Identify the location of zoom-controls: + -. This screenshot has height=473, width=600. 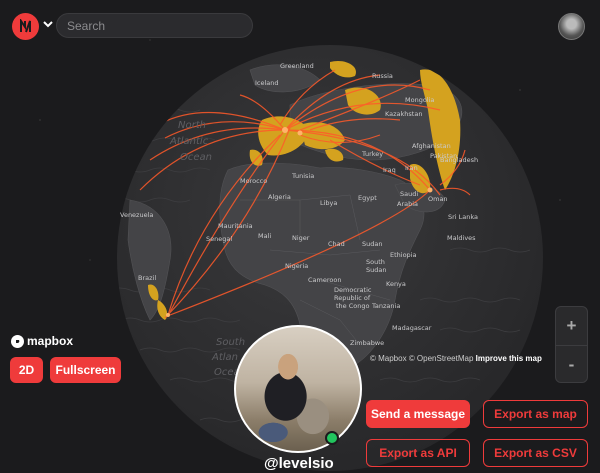
(571, 344).